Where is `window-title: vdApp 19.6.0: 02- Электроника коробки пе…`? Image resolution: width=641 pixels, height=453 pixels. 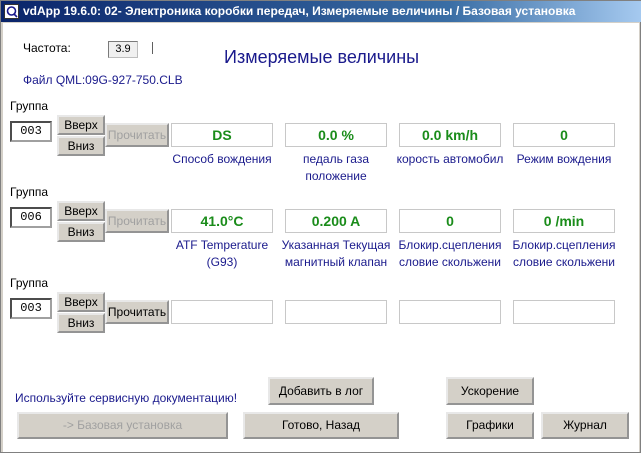 window-title: vdApp 19.6.0: 02- Электроника коробки пе… is located at coordinates (299, 11).